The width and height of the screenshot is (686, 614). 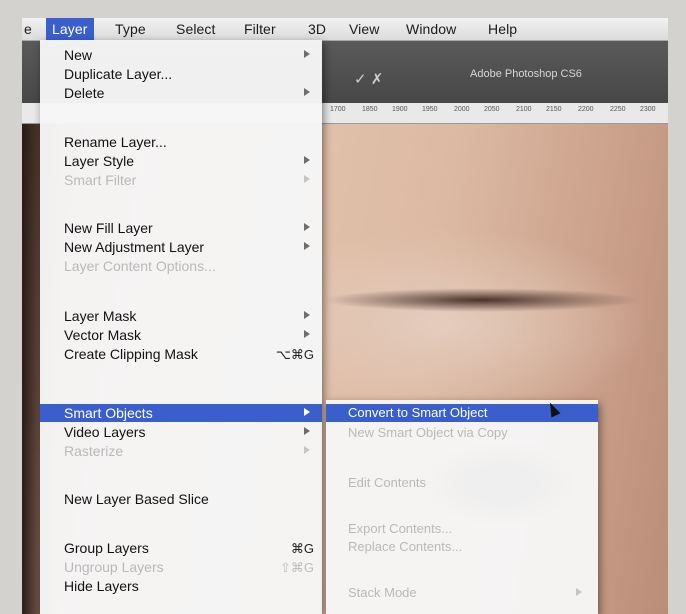 I want to click on menu-item-new-fill-layer: New Fill Layer, so click(x=181, y=228).